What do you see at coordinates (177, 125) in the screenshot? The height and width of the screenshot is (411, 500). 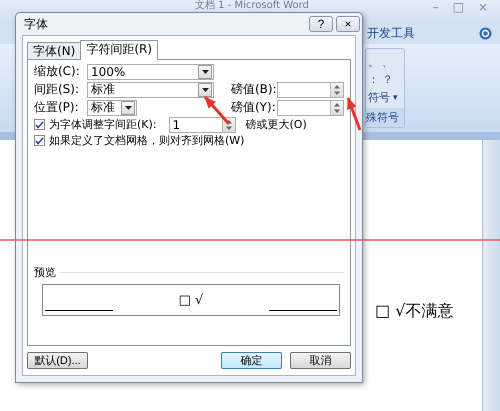 I see `field-value: 1` at bounding box center [177, 125].